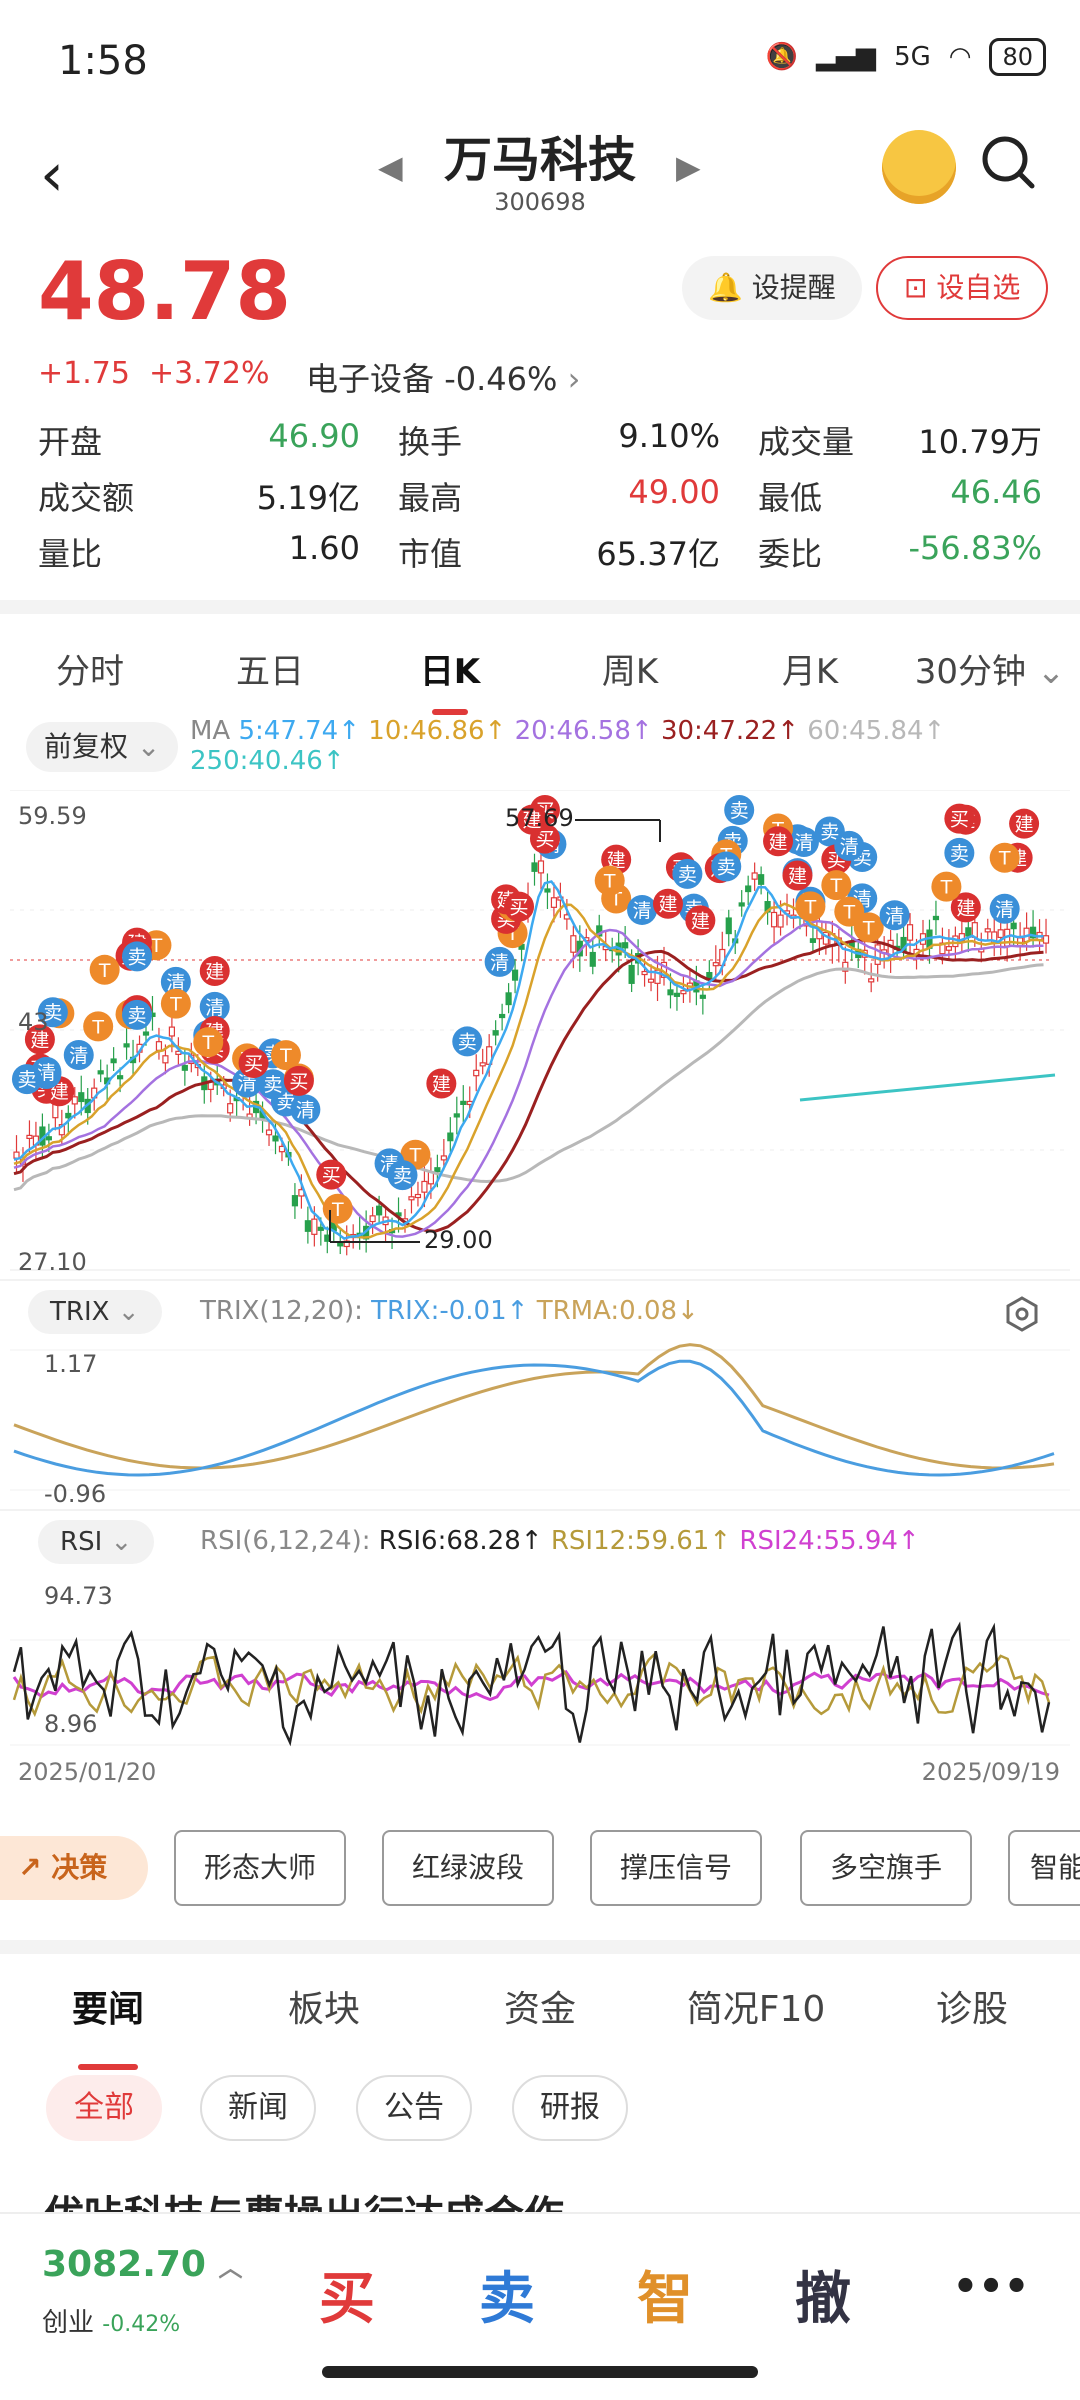 The image size is (1080, 2400). Describe the element at coordinates (70, 442) in the screenshot. I see `stat-label: 开盘` at that location.